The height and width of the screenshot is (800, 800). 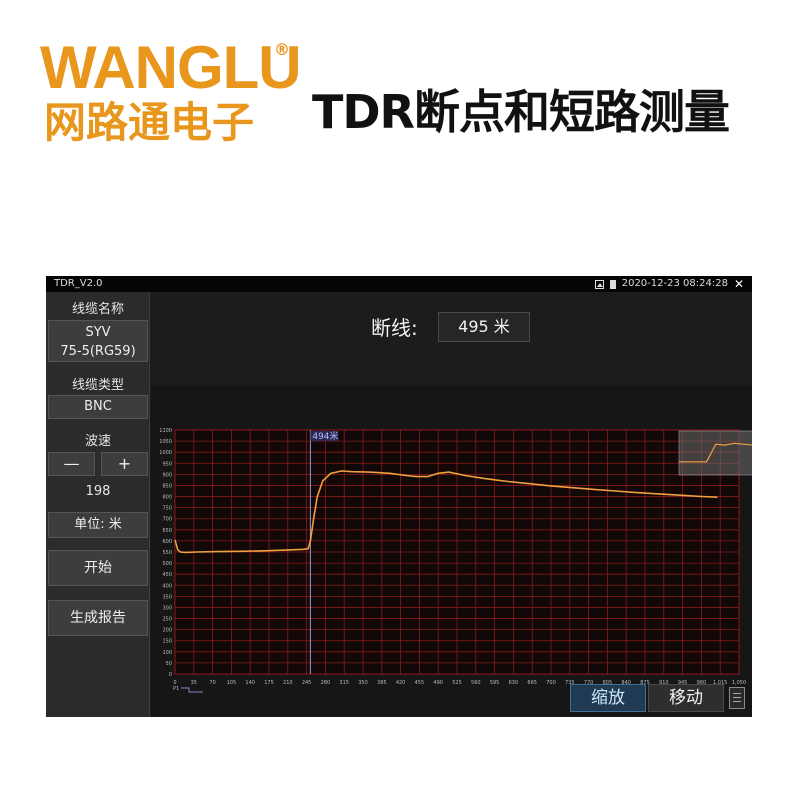 I want to click on cable-name-label: 线缆名称, so click(x=97, y=309).